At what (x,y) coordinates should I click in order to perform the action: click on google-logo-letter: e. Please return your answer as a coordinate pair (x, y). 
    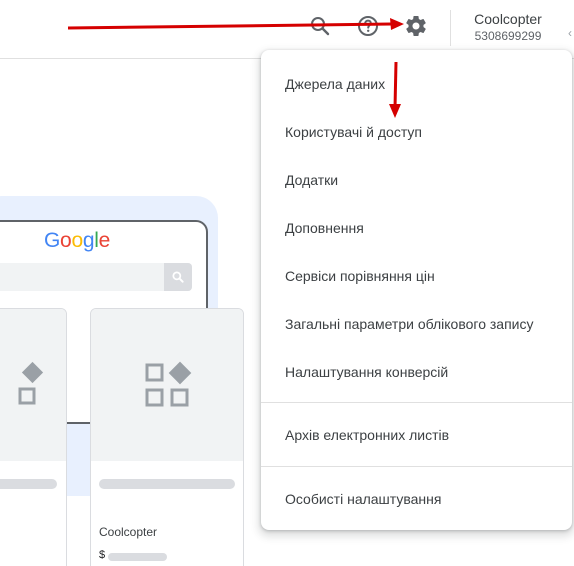
    Looking at the image, I should click on (104, 240).